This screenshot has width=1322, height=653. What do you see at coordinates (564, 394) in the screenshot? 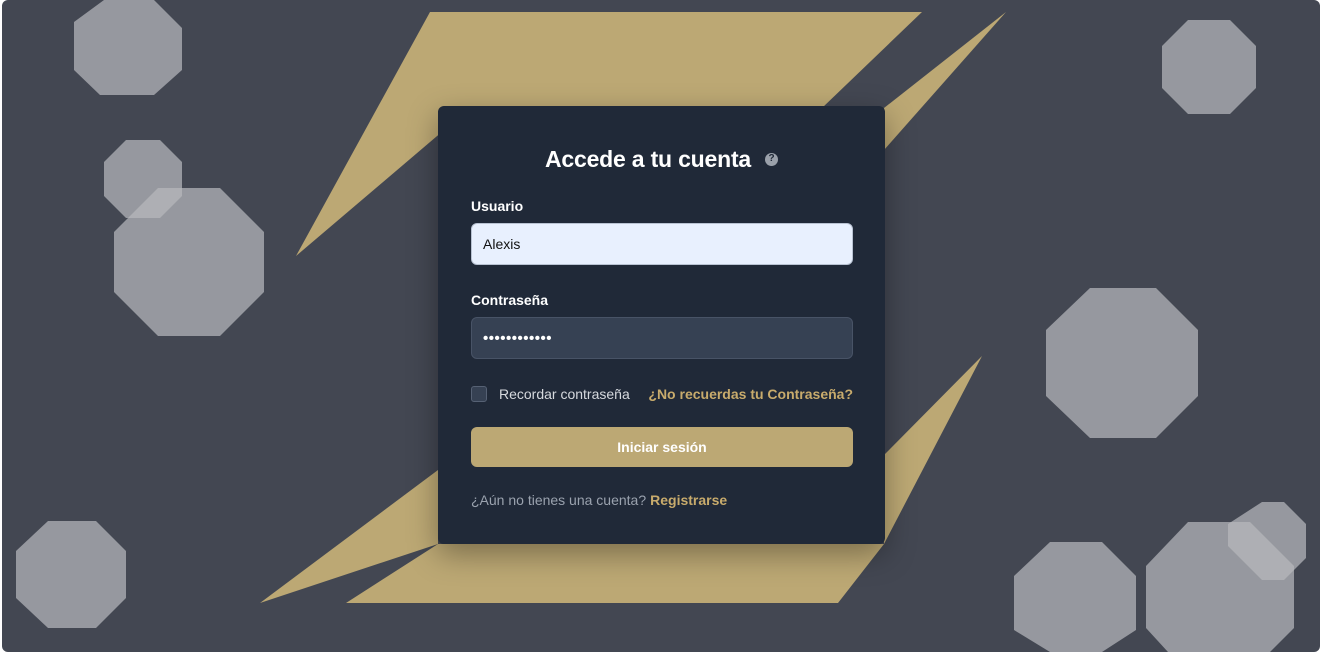
I see `remember-label: Recordar contraseña` at bounding box center [564, 394].